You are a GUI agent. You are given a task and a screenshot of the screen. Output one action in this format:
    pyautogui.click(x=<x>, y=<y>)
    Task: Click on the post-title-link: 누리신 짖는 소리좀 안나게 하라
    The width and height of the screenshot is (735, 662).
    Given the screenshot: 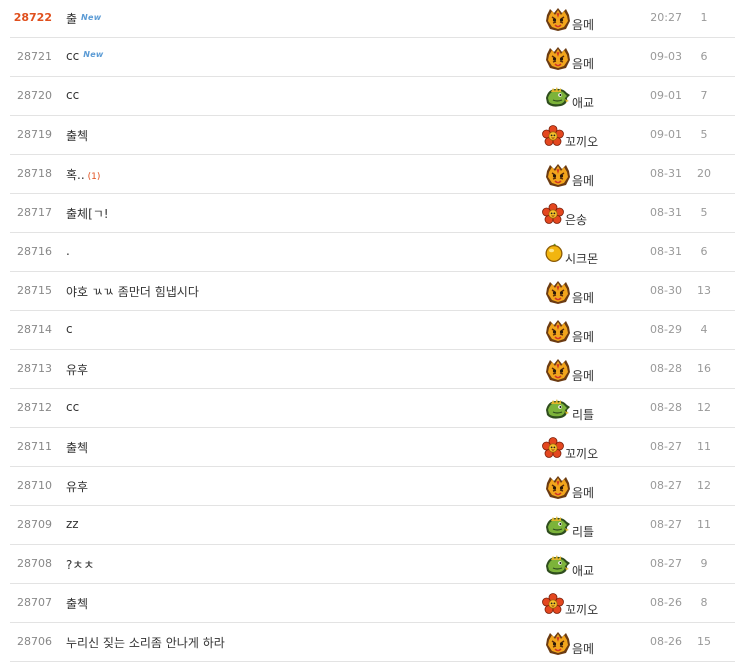 What is the action you would take?
    pyautogui.click(x=145, y=642)
    